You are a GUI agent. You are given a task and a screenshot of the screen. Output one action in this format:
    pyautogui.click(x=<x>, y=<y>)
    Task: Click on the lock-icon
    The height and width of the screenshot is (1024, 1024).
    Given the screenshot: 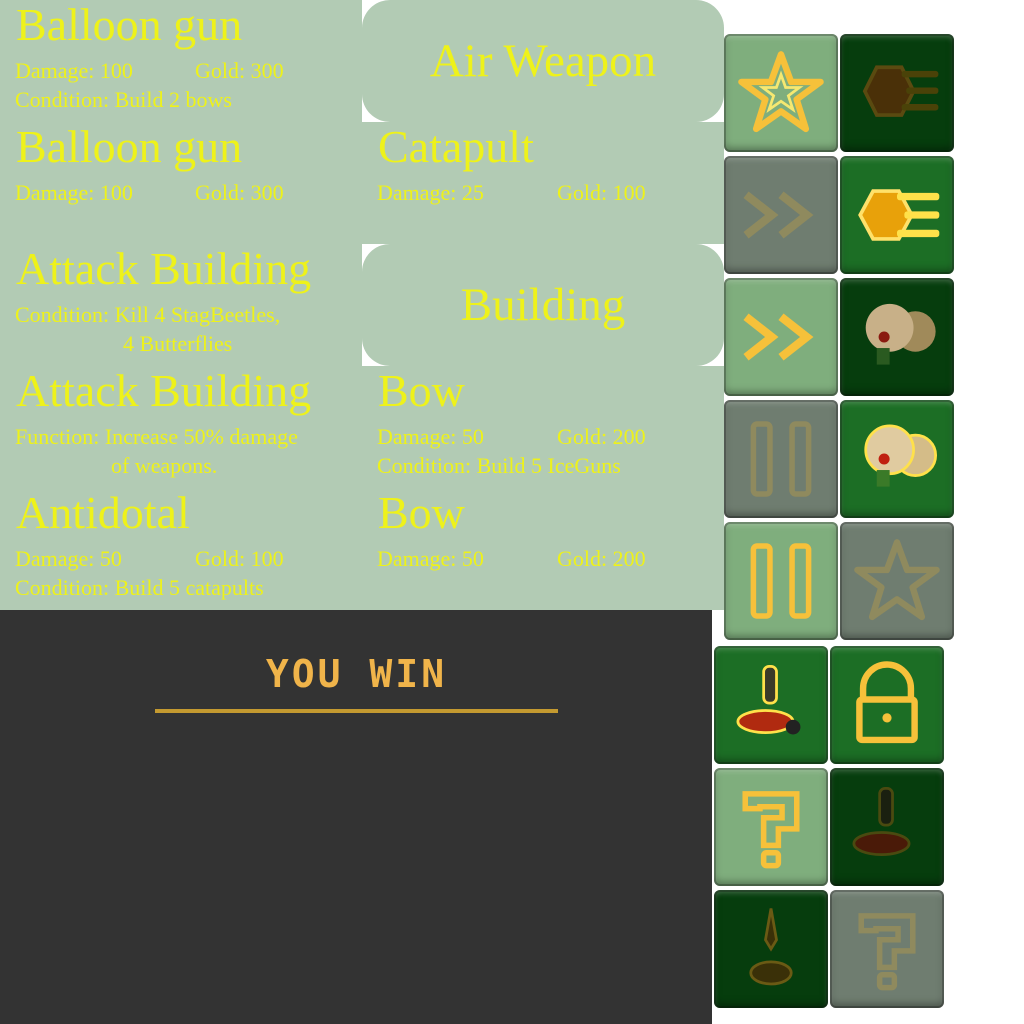 What is the action you would take?
    pyautogui.click(x=887, y=702)
    